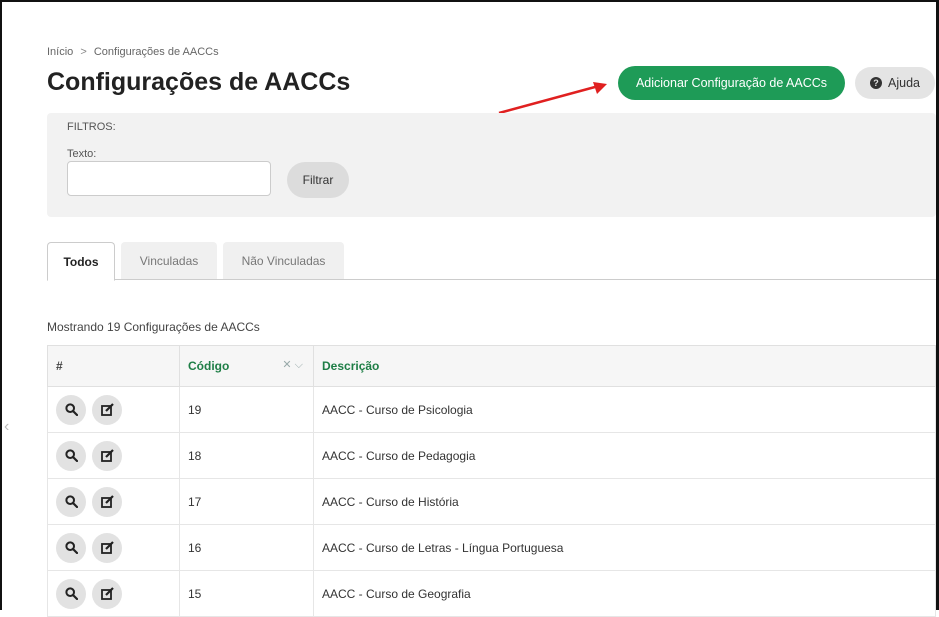 Image resolution: width=939 pixels, height=617 pixels. Describe the element at coordinates (169, 178) in the screenshot. I see `text-filter-input` at that location.